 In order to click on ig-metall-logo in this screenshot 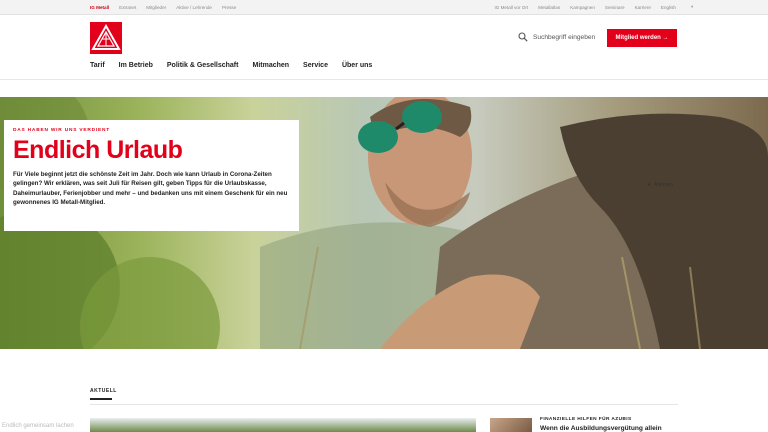, I will do `click(106, 38)`.